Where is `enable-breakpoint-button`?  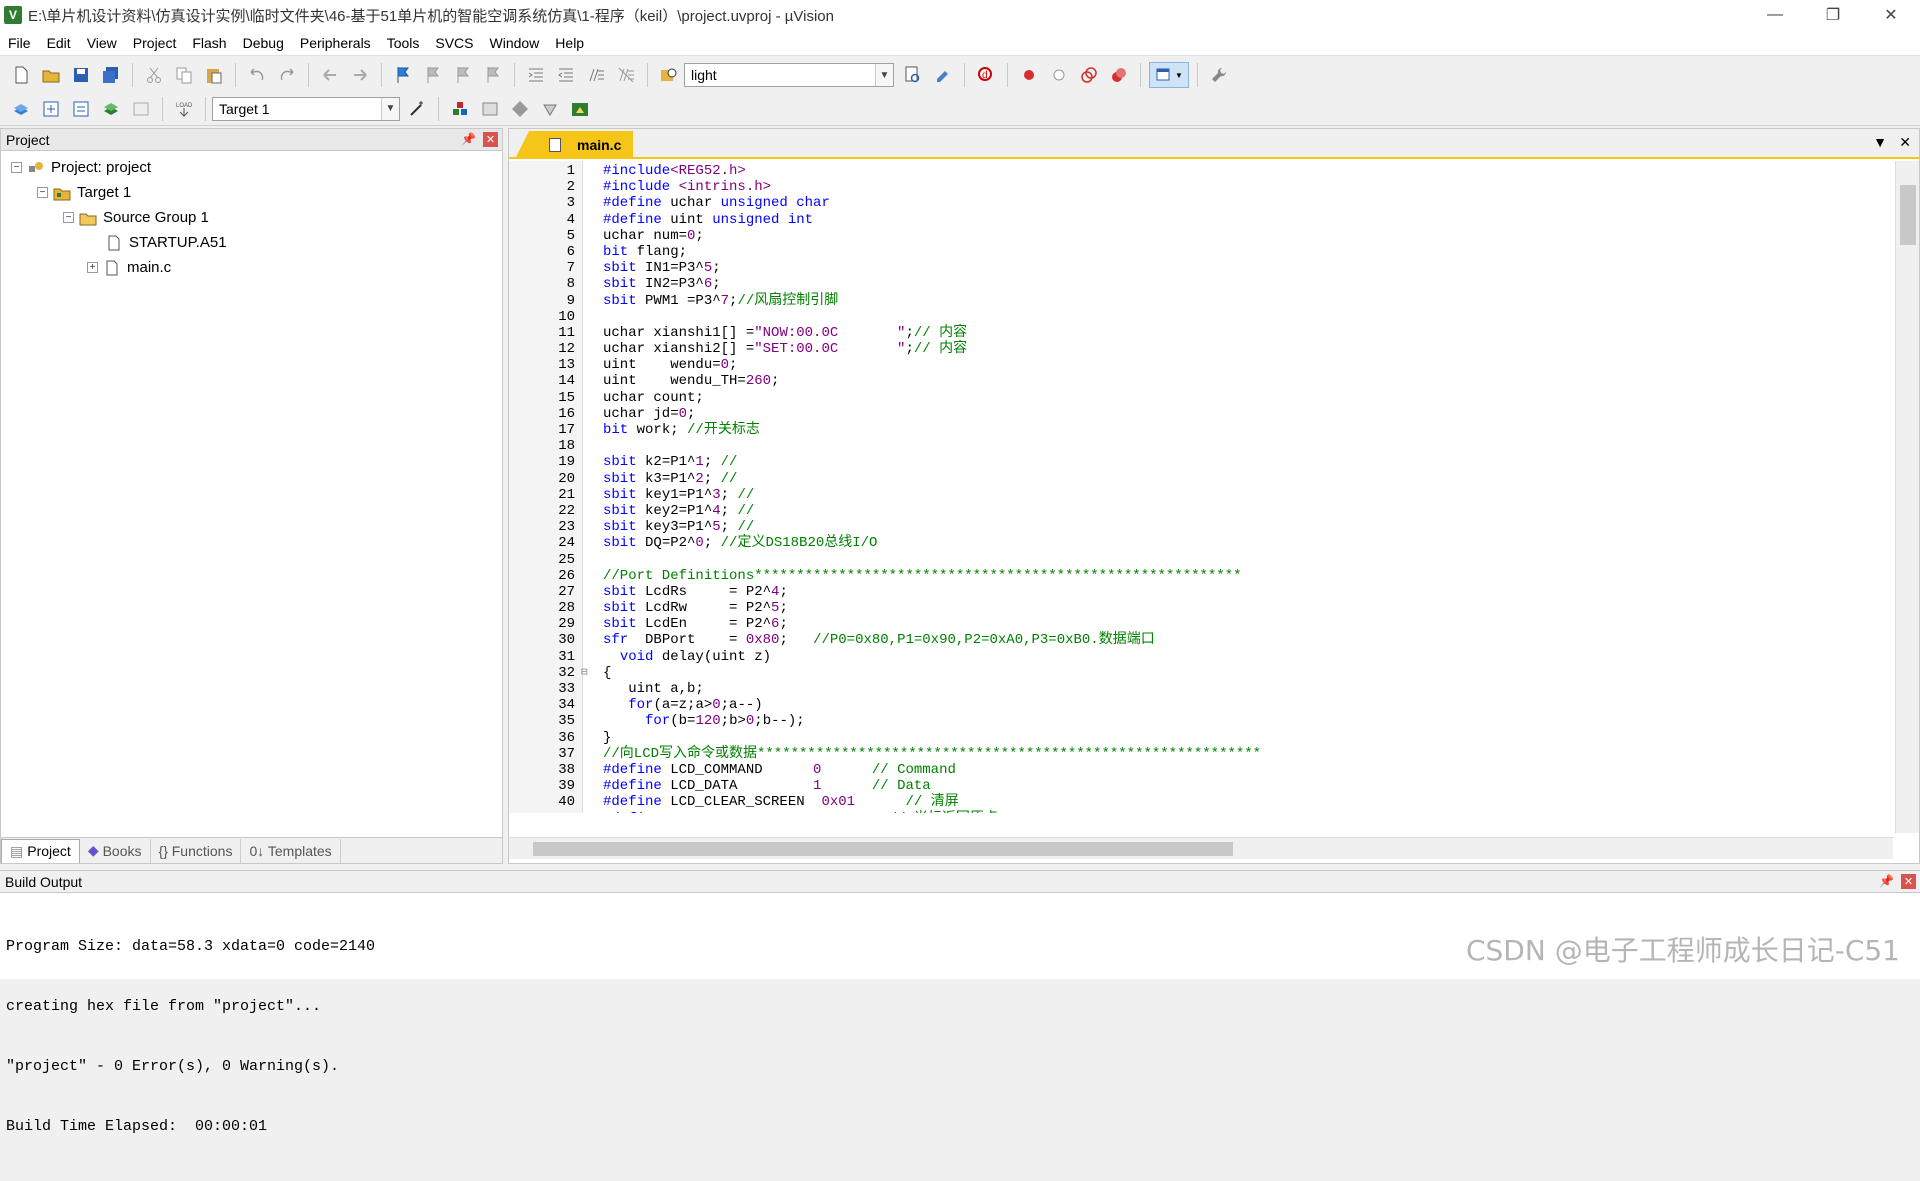
enable-breakpoint-button is located at coordinates (1059, 75).